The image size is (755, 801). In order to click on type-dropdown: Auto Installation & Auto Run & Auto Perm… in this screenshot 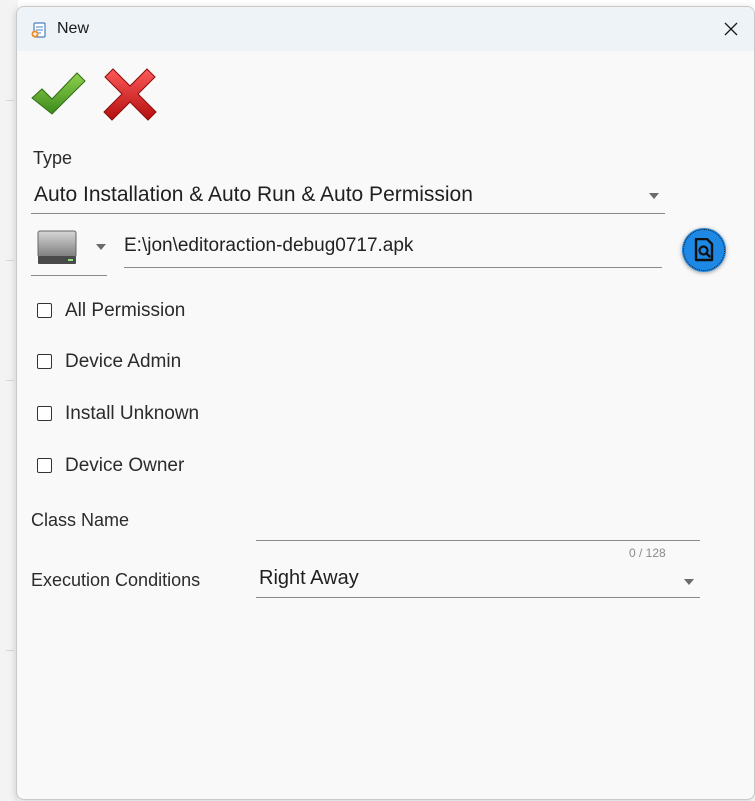, I will do `click(348, 196)`.